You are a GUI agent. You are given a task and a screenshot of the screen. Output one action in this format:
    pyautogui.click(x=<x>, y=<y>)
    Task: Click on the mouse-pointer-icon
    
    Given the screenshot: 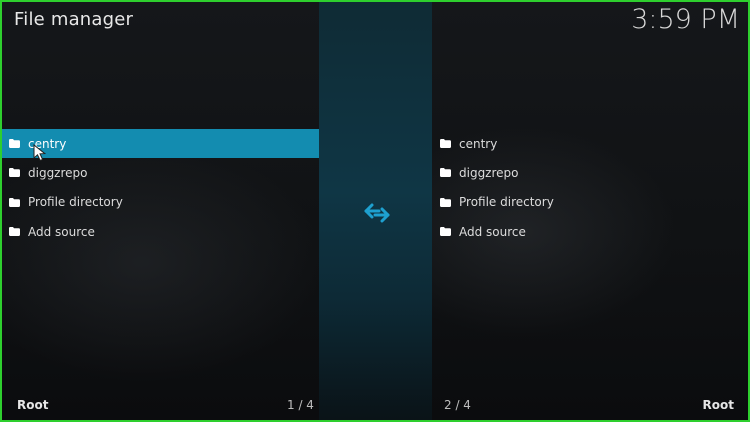 What is the action you would take?
    pyautogui.click(x=40, y=153)
    